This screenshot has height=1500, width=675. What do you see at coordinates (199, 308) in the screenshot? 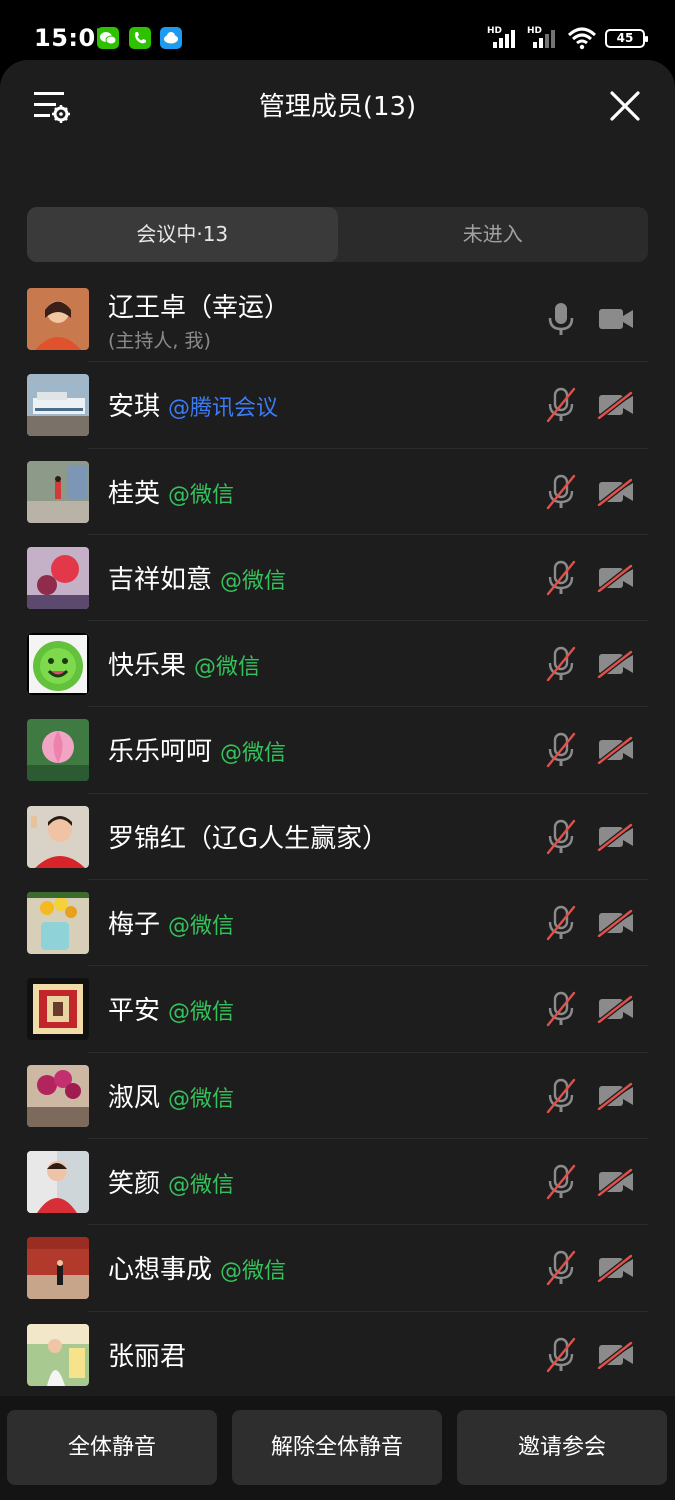
I see `member-name: 辽王卓（幸运）` at bounding box center [199, 308].